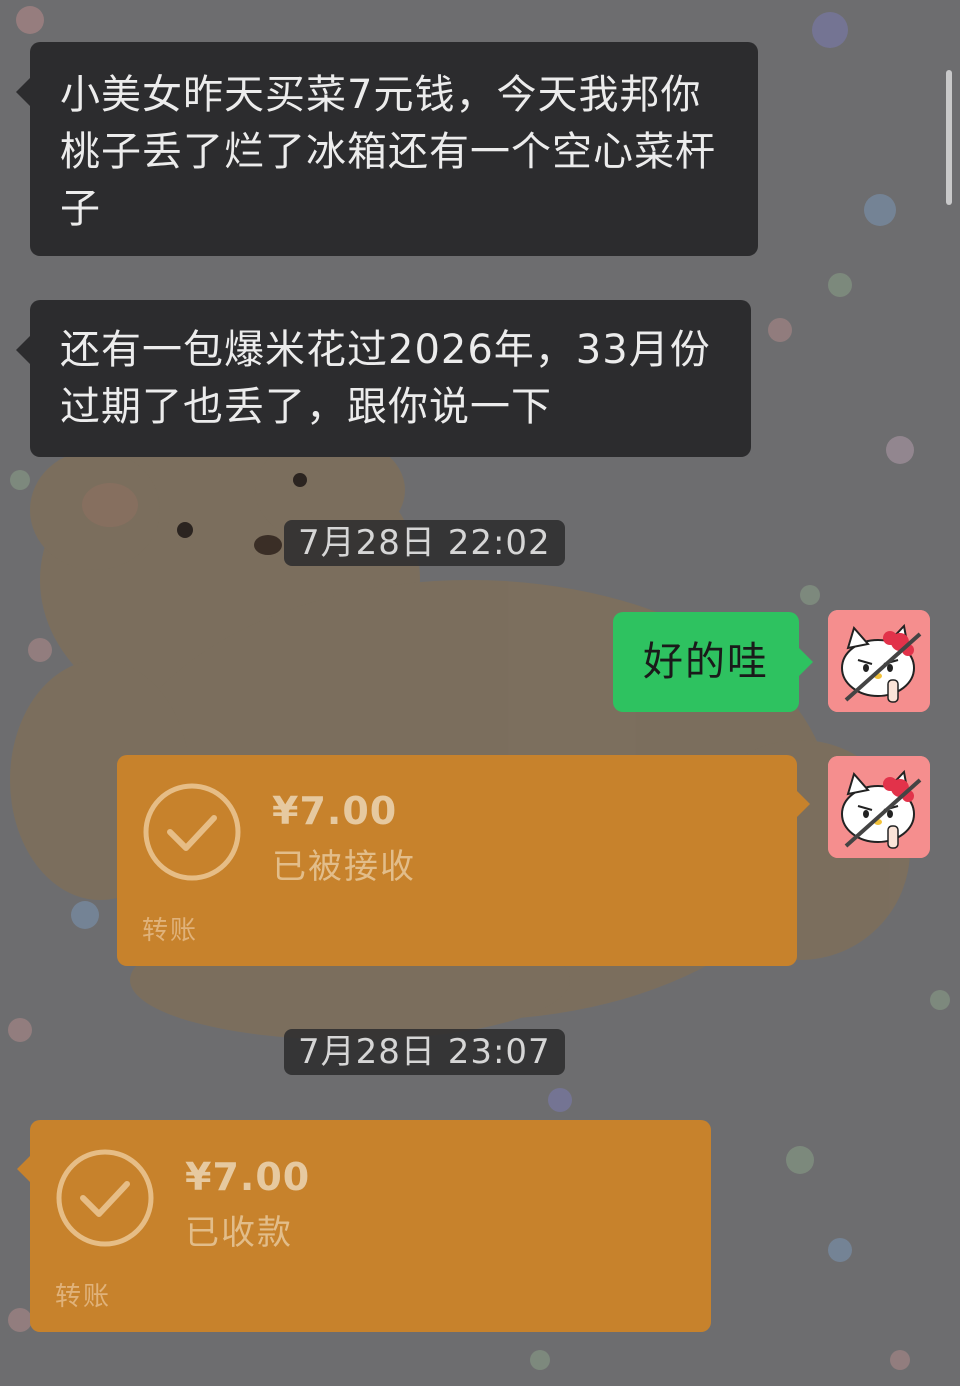 The height and width of the screenshot is (1386, 960). I want to click on message-line: 子, so click(80, 209).